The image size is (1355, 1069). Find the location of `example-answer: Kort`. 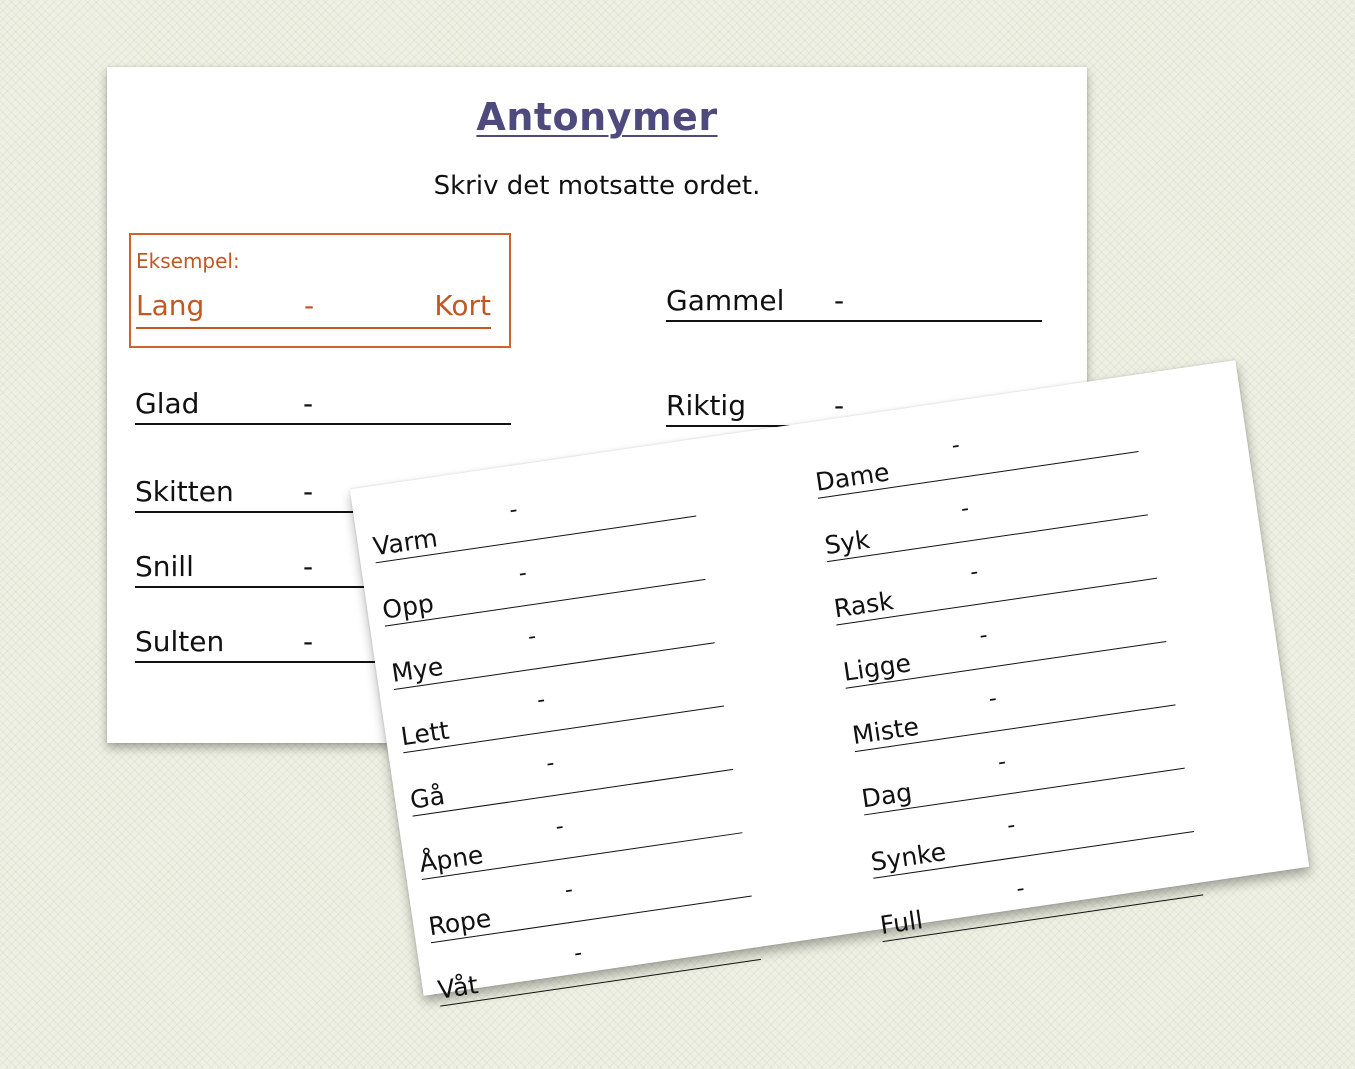

example-answer: Kort is located at coordinates (462, 305).